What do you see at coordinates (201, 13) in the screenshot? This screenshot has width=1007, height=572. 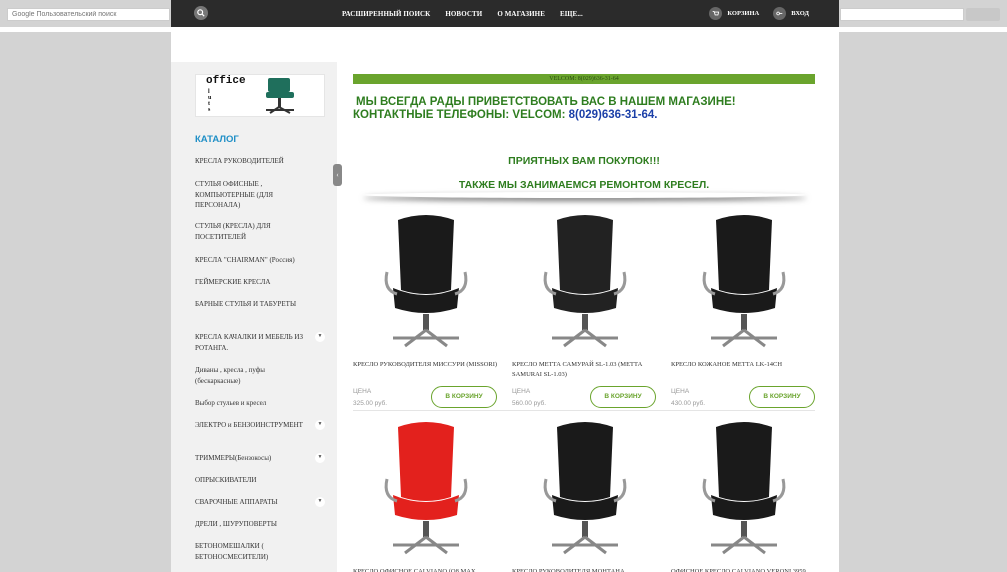 I see `search-icon` at bounding box center [201, 13].